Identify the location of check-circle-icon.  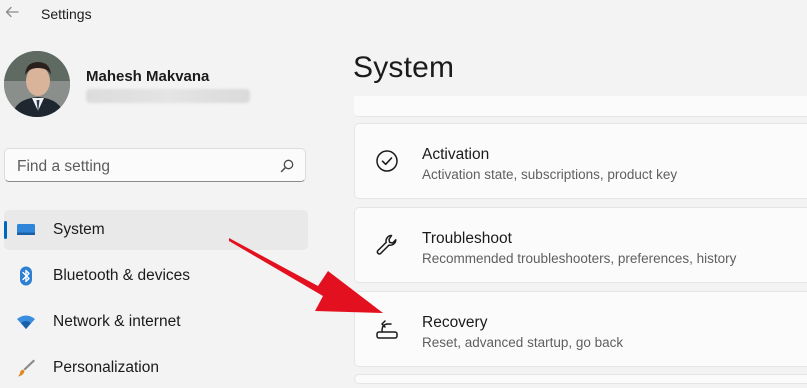
(387, 161).